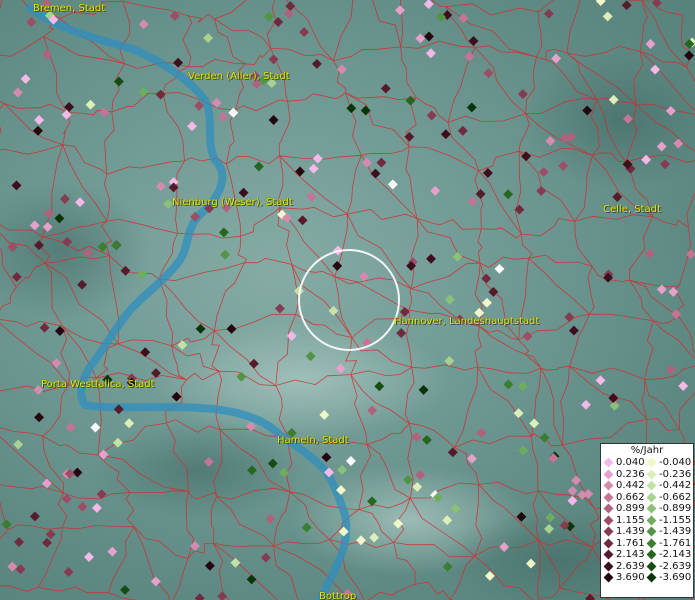  I want to click on legend-value-positive: 2.639, so click(630, 566).